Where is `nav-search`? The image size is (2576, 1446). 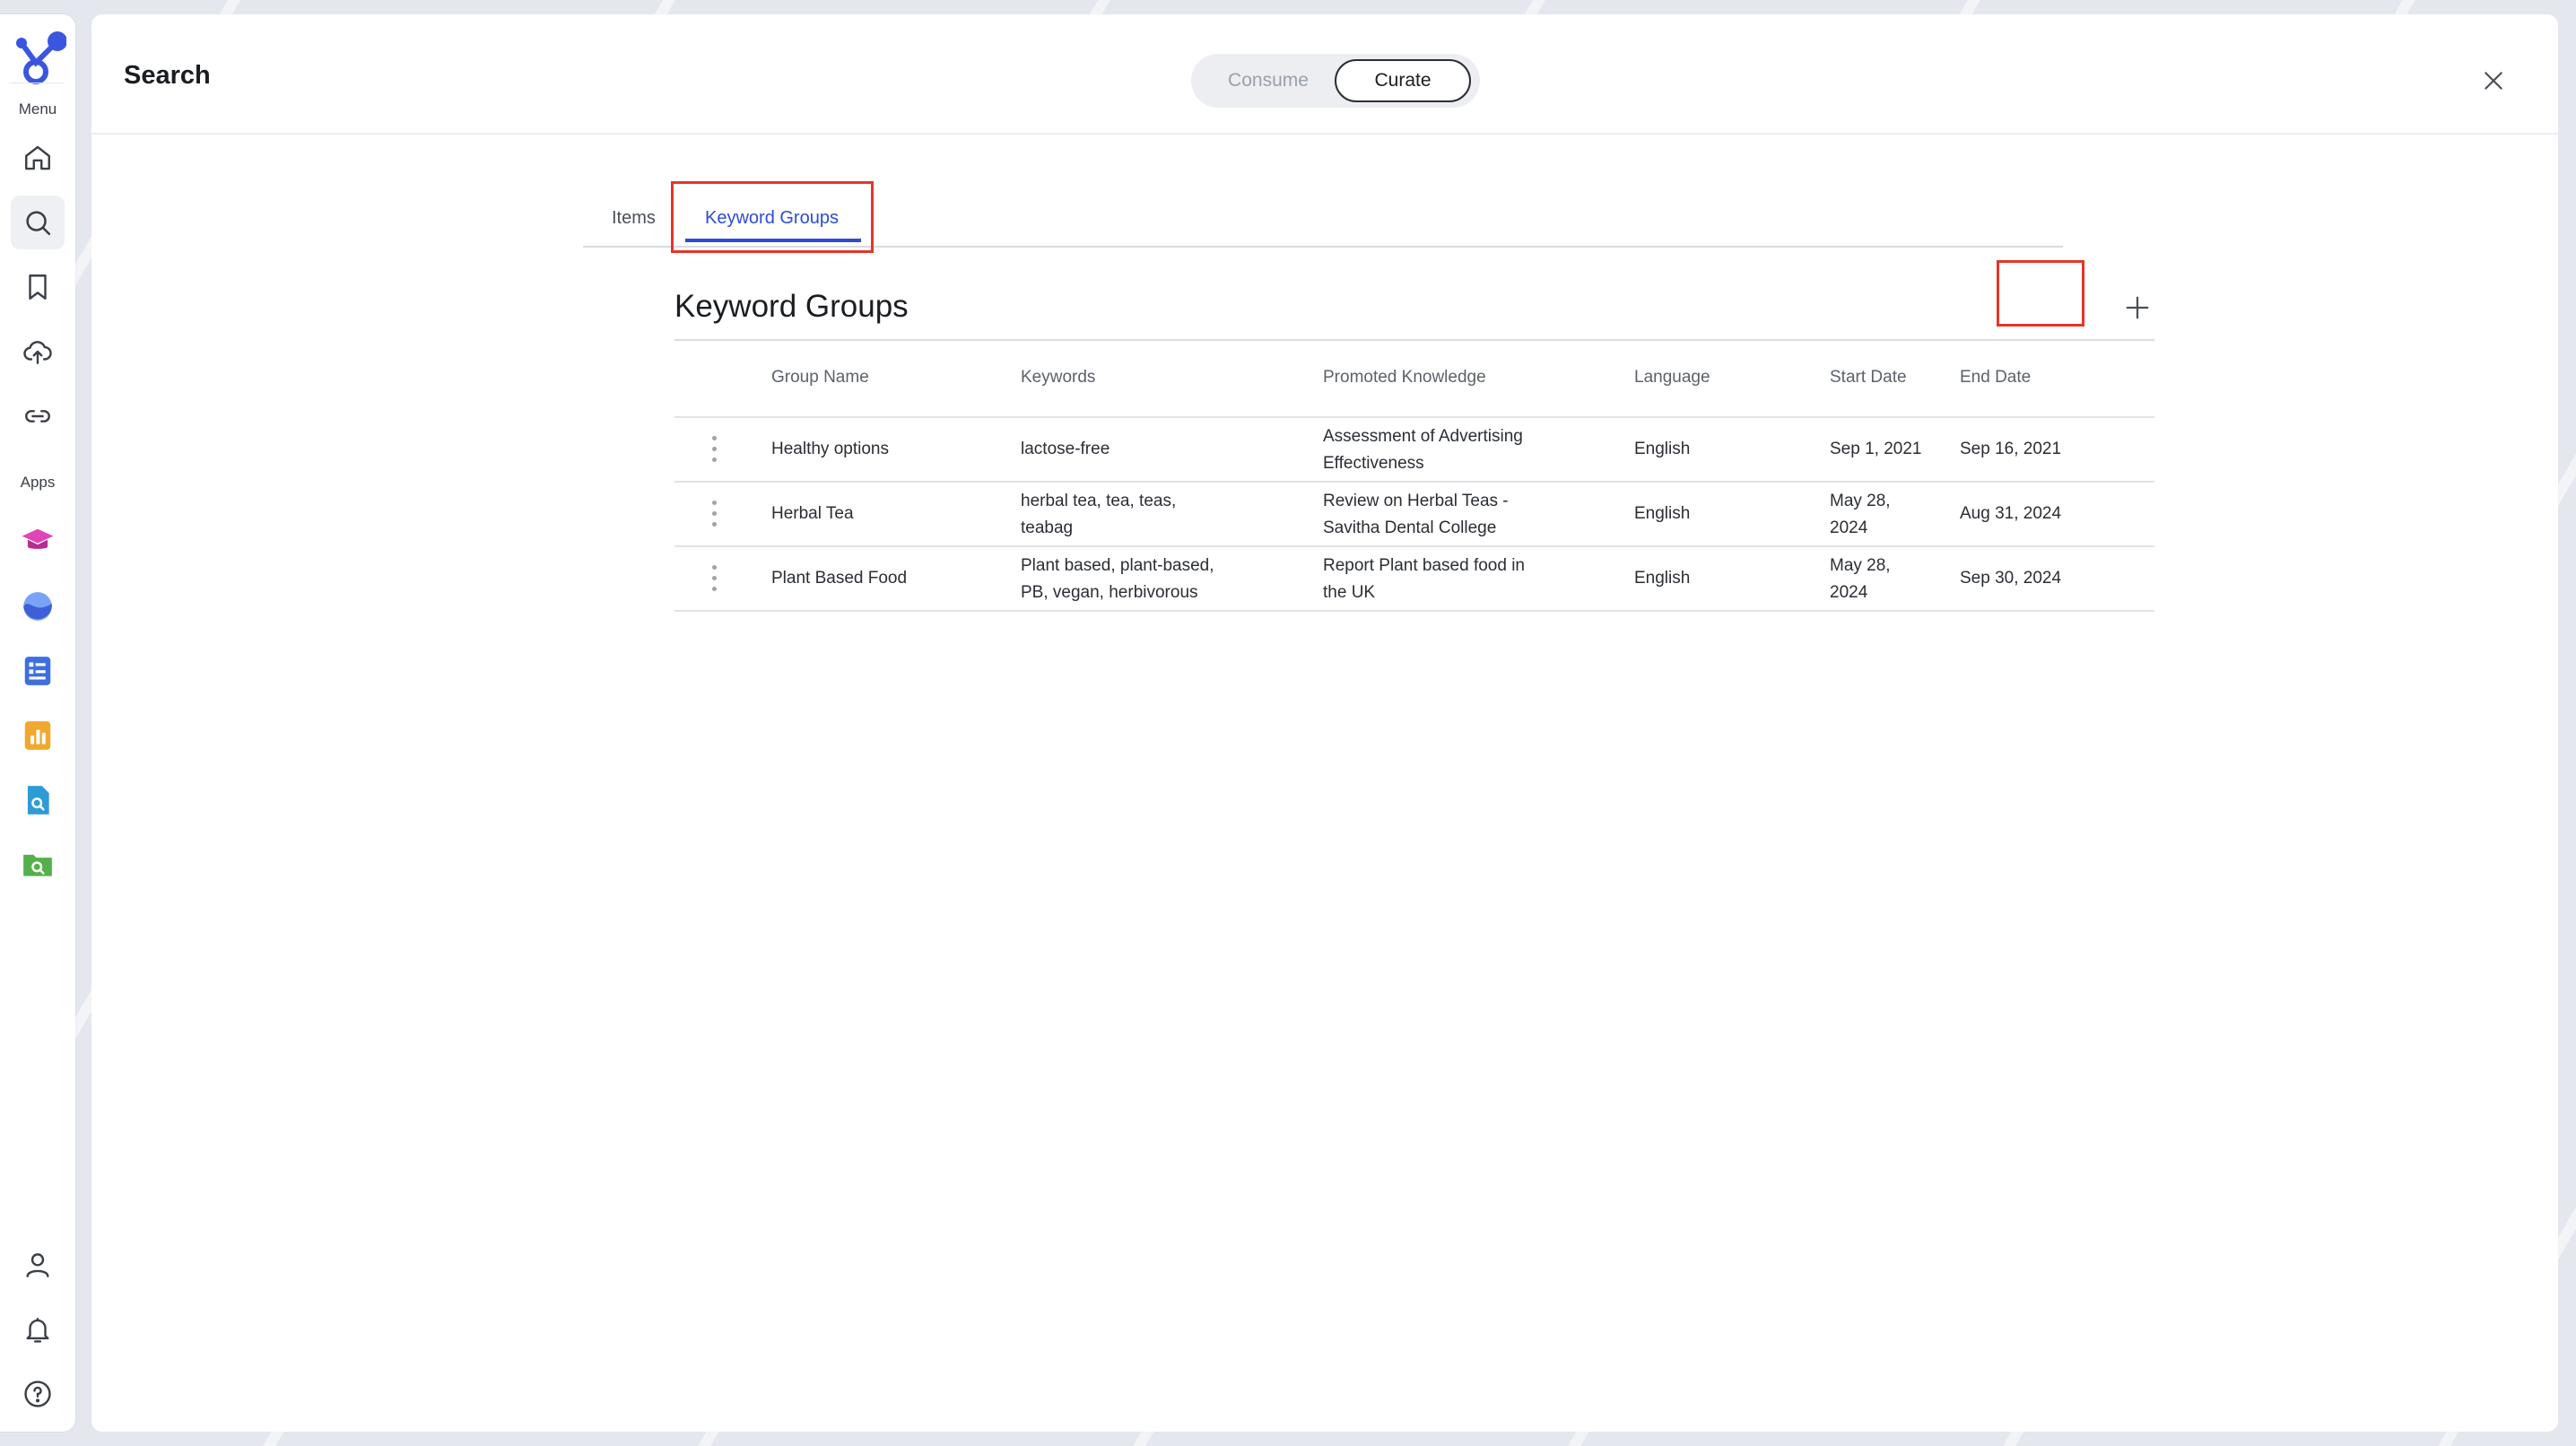 nav-search is located at coordinates (38, 222).